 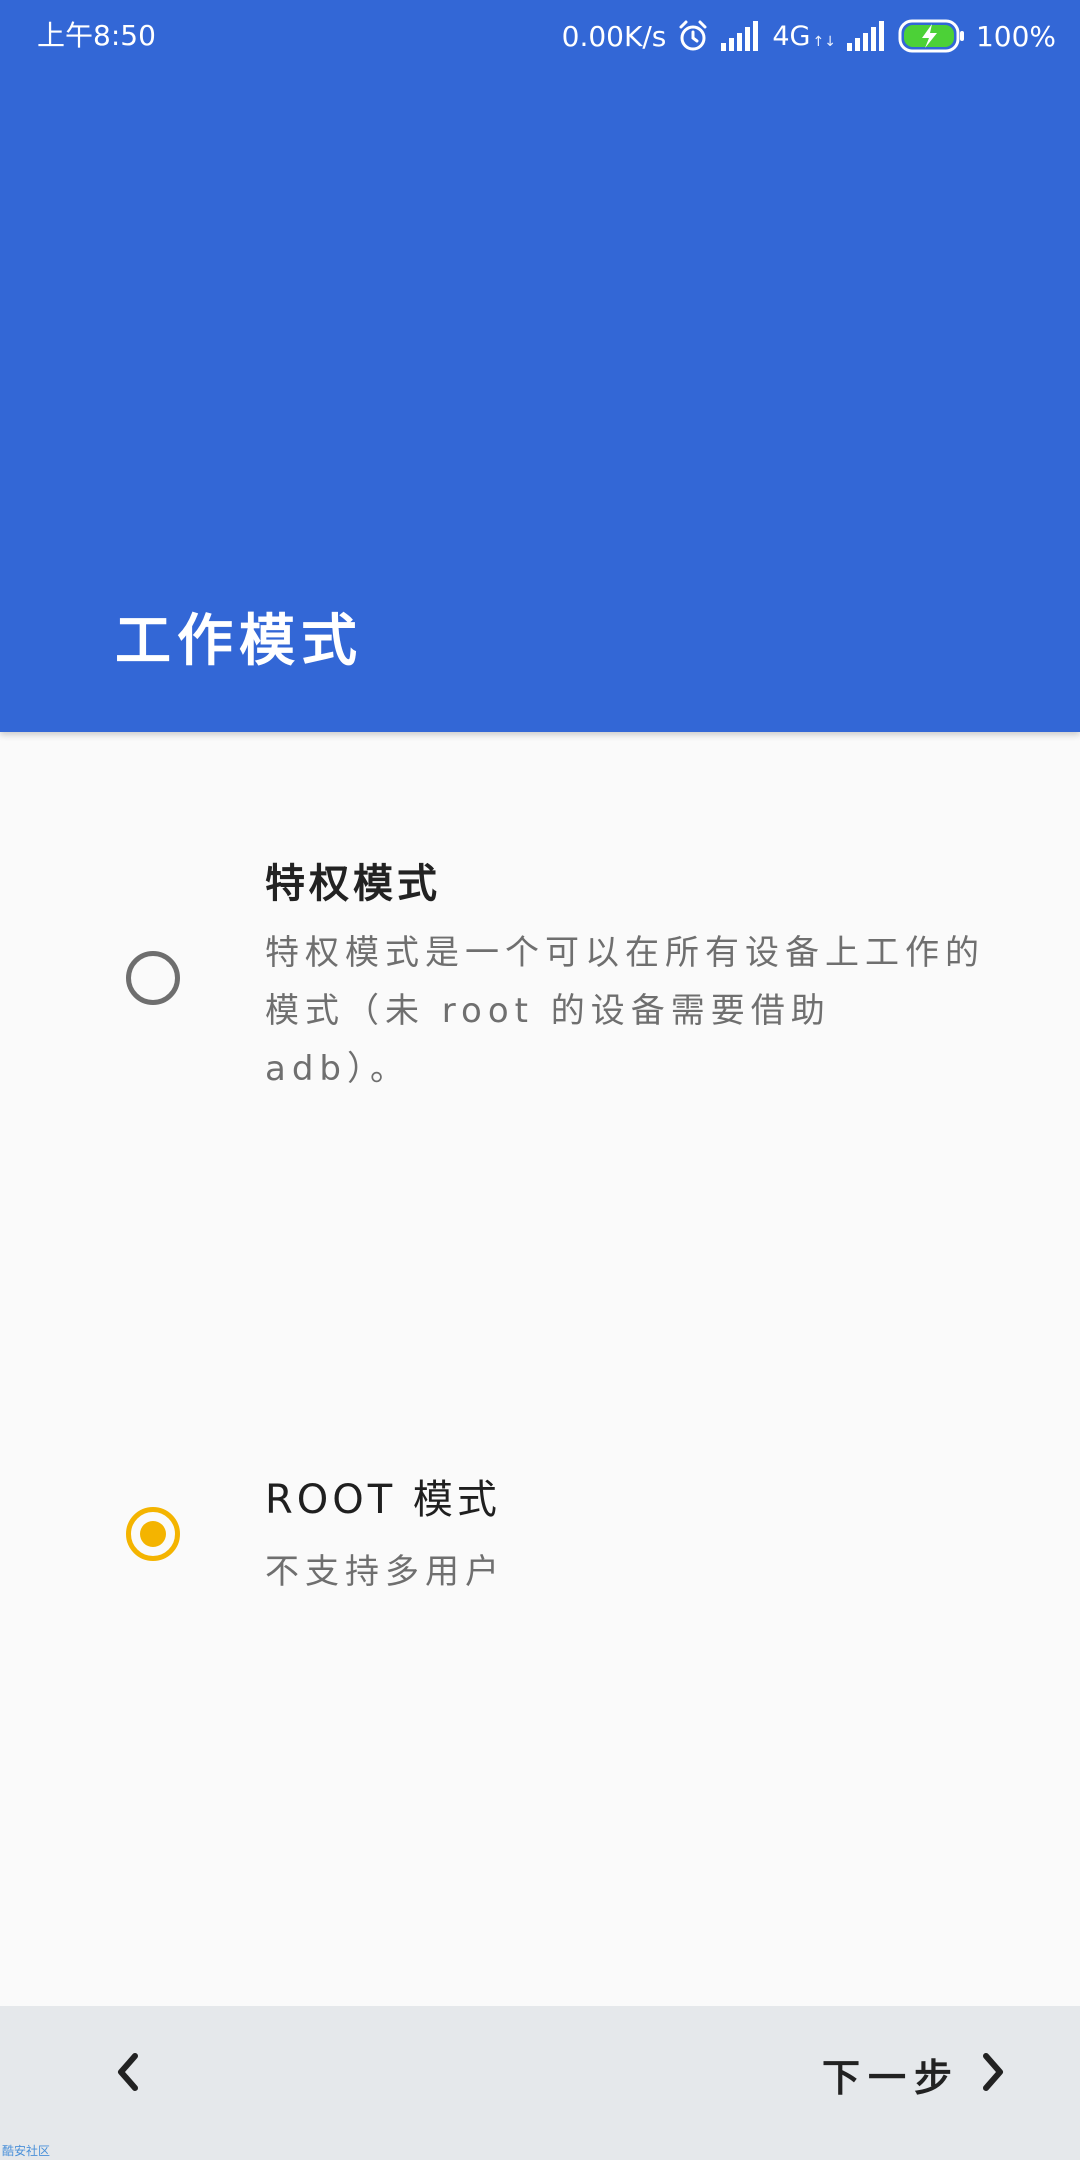 I want to click on chevron-left-icon, so click(x=128, y=2074).